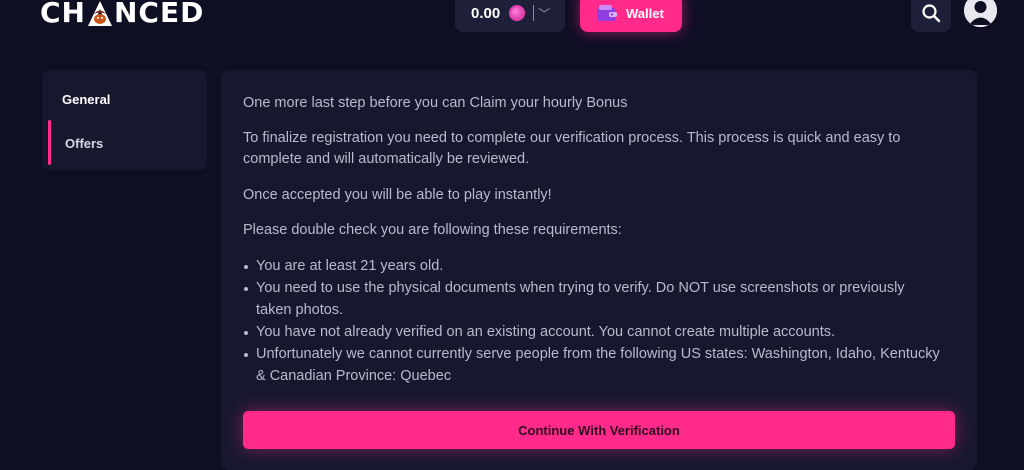 This screenshot has width=1024, height=470. I want to click on list-item: You are at least 21 years old., so click(593, 266).